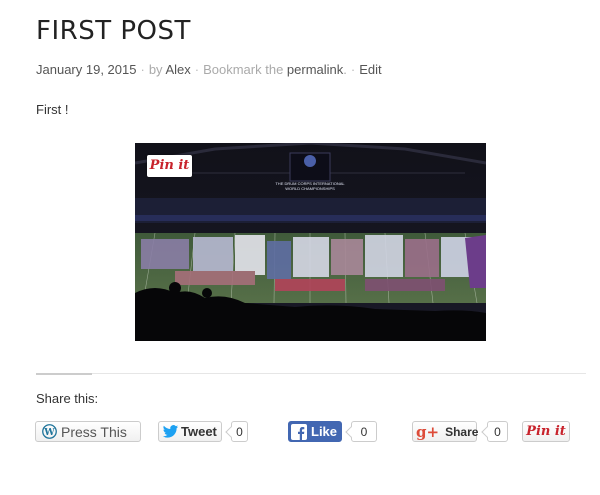 Image resolution: width=600 pixels, height=495 pixels. I want to click on google-plus-share-button: g+ Share, so click(445, 431).